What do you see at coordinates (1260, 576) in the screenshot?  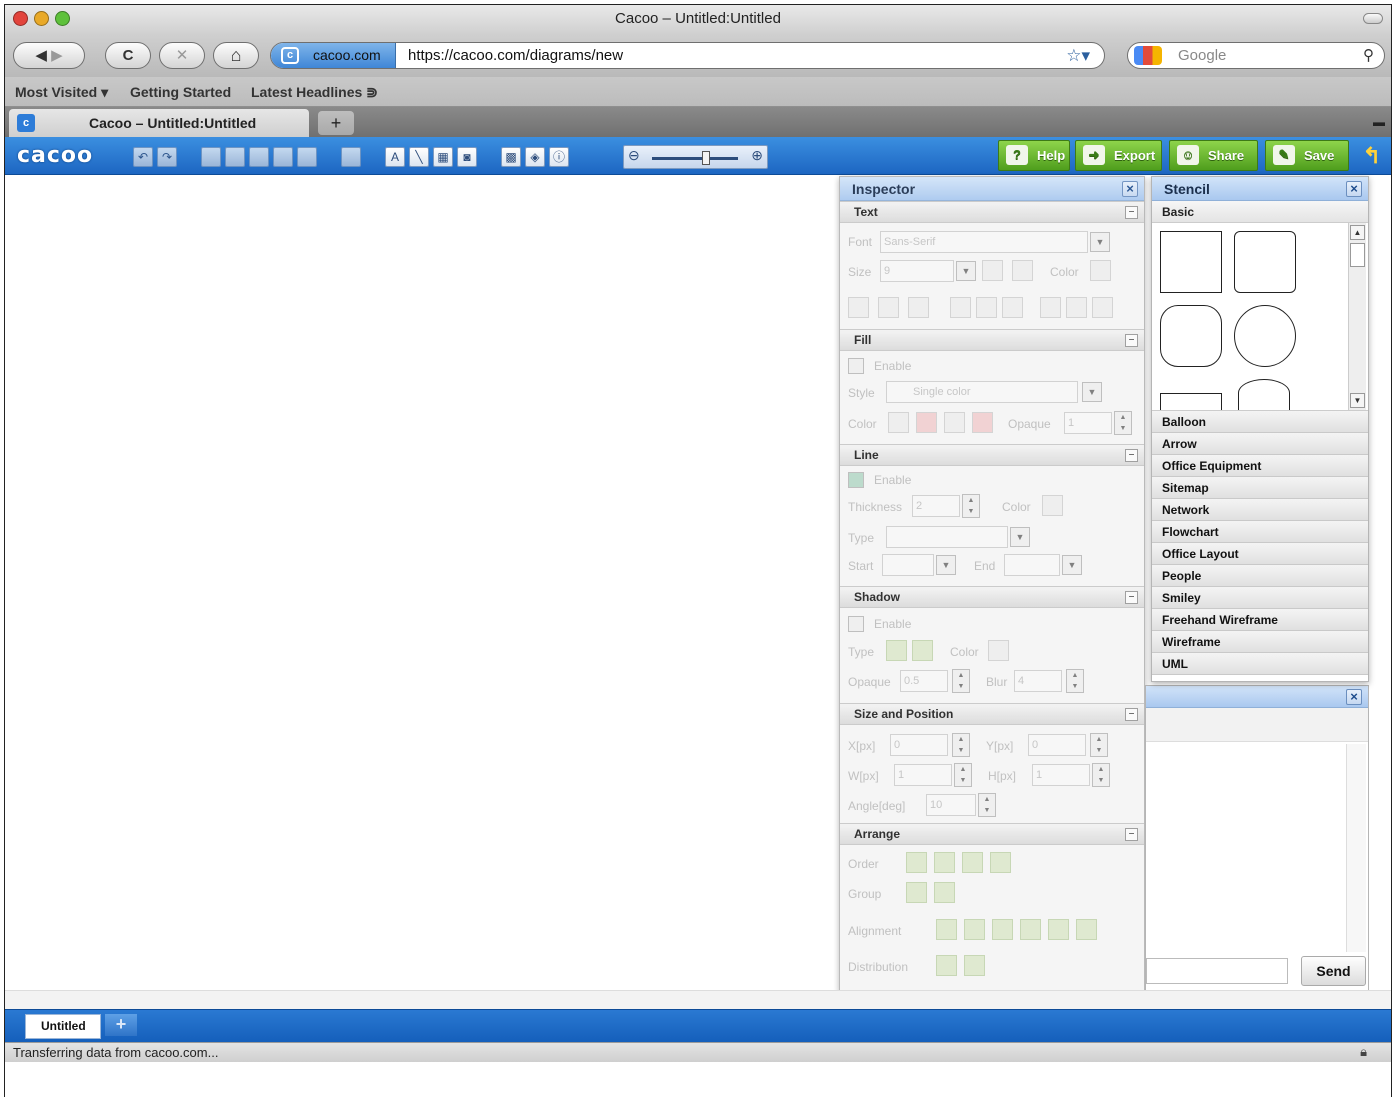 I see `stencil-category-people: People` at bounding box center [1260, 576].